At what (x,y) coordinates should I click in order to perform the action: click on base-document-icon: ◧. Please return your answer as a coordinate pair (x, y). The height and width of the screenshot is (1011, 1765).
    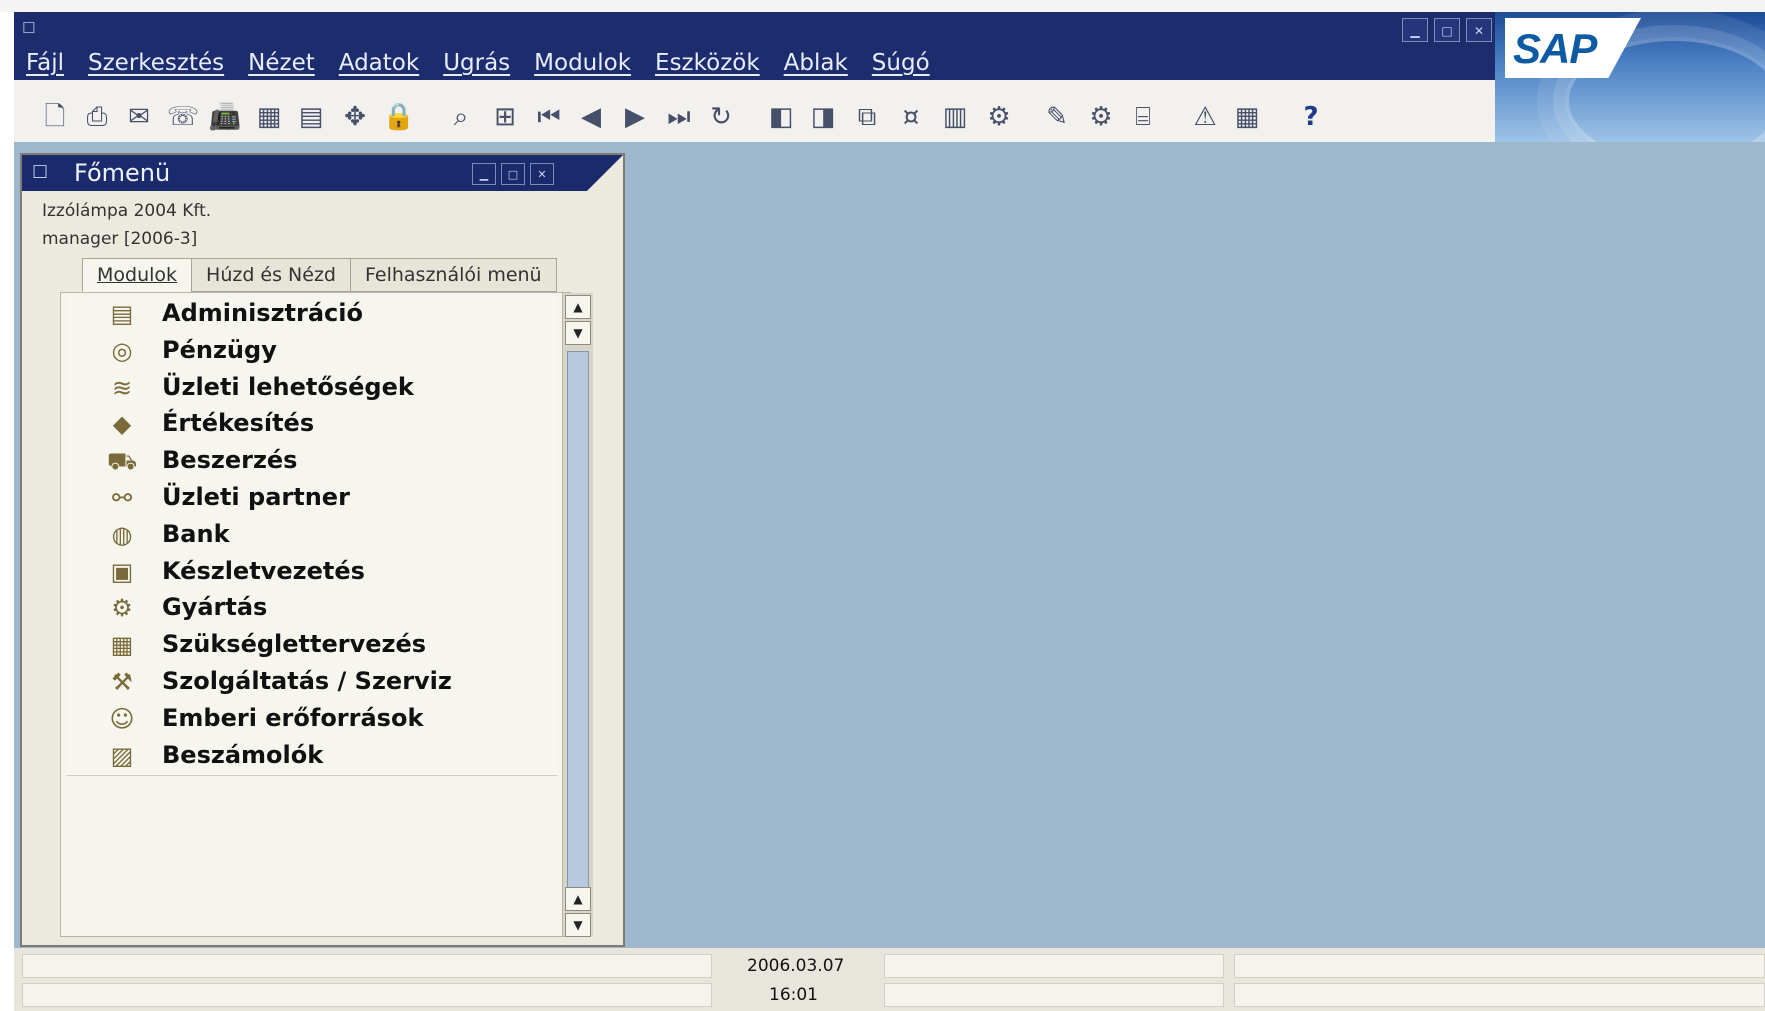
    Looking at the image, I should click on (781, 117).